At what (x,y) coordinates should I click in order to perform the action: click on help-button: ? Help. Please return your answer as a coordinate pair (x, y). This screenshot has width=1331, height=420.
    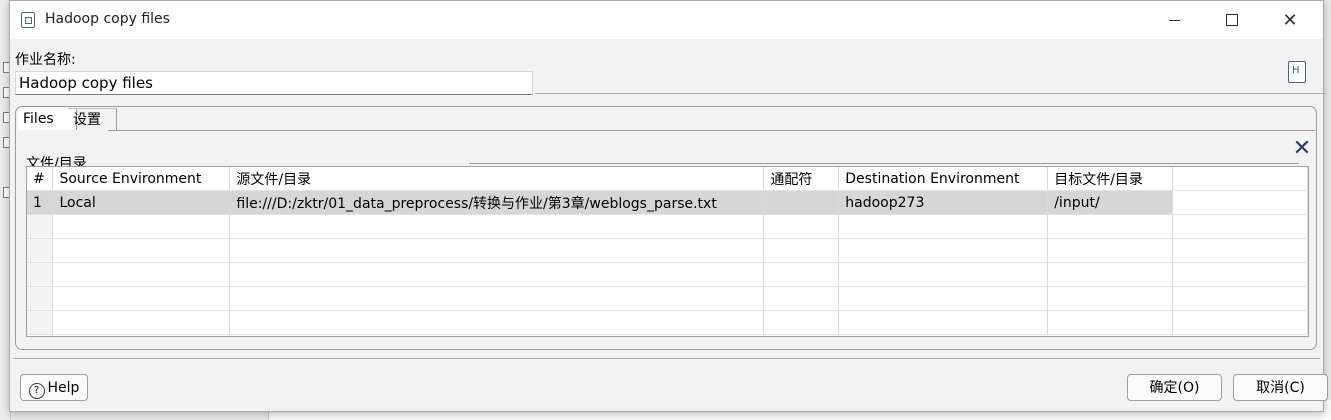
    Looking at the image, I should click on (54, 387).